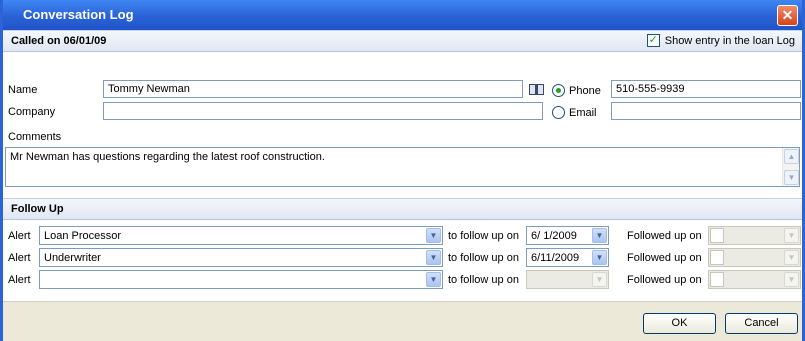  What do you see at coordinates (567, 279) in the screenshot?
I see `follow-up-date-picker: ▼` at bounding box center [567, 279].